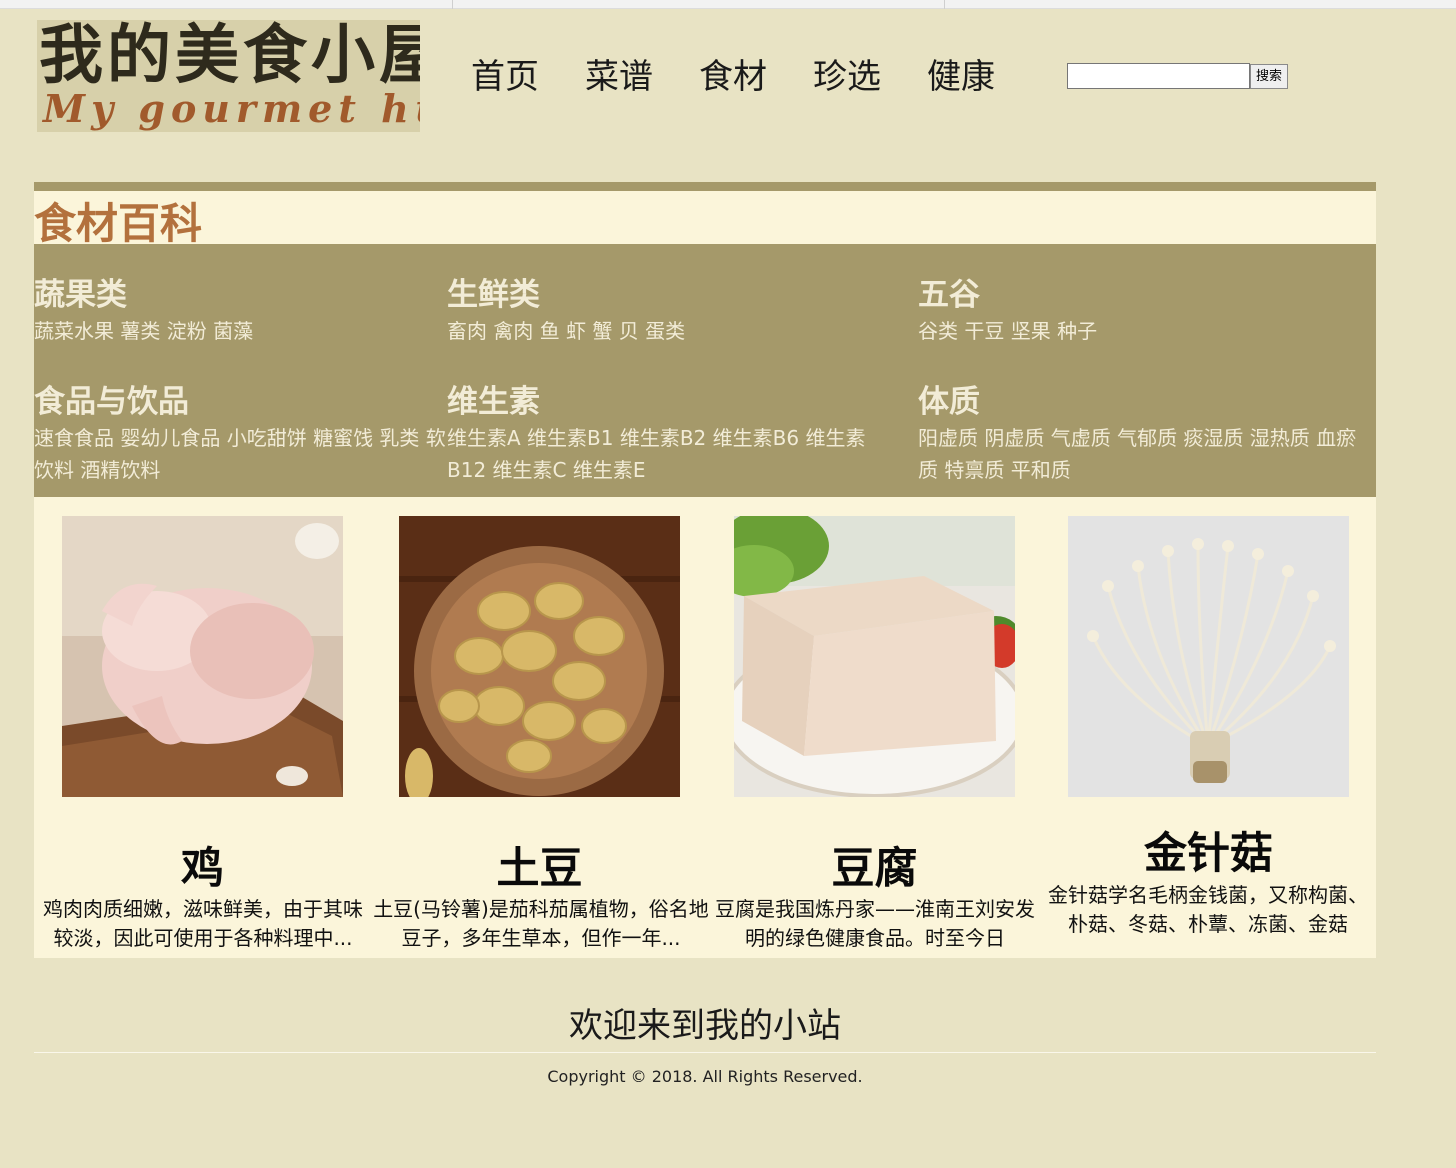  Describe the element at coordinates (656, 454) in the screenshot. I see `category-items: 维生素A 维生素B1 维生素B2 维生素B6 维生素B12 维生素C 维生素E` at that location.